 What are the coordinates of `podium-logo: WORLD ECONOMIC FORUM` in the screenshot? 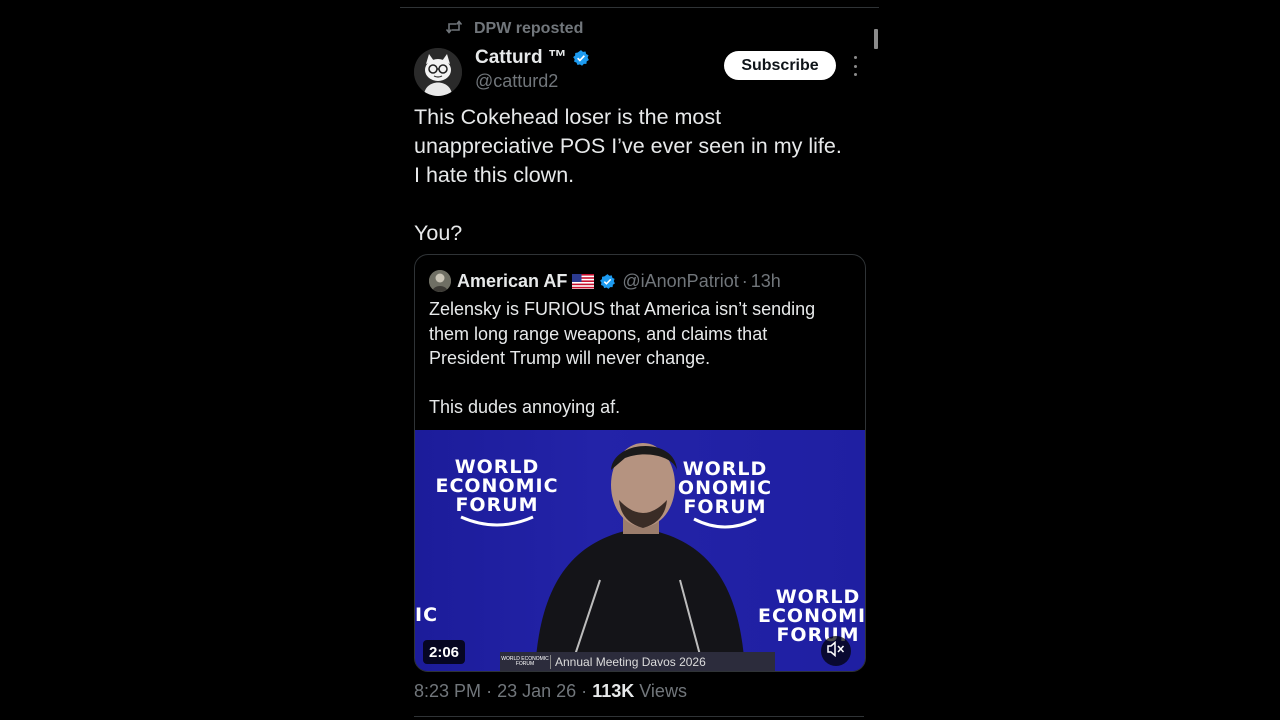 It's located at (525, 661).